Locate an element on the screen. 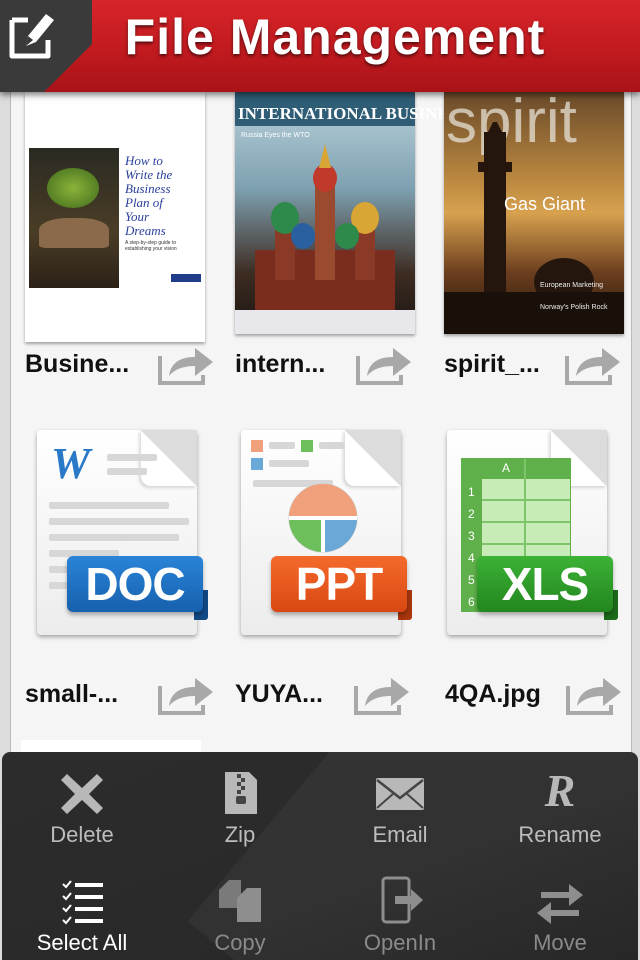 Image resolution: width=640 pixels, height=960 pixels. zip-icon is located at coordinates (241, 793).